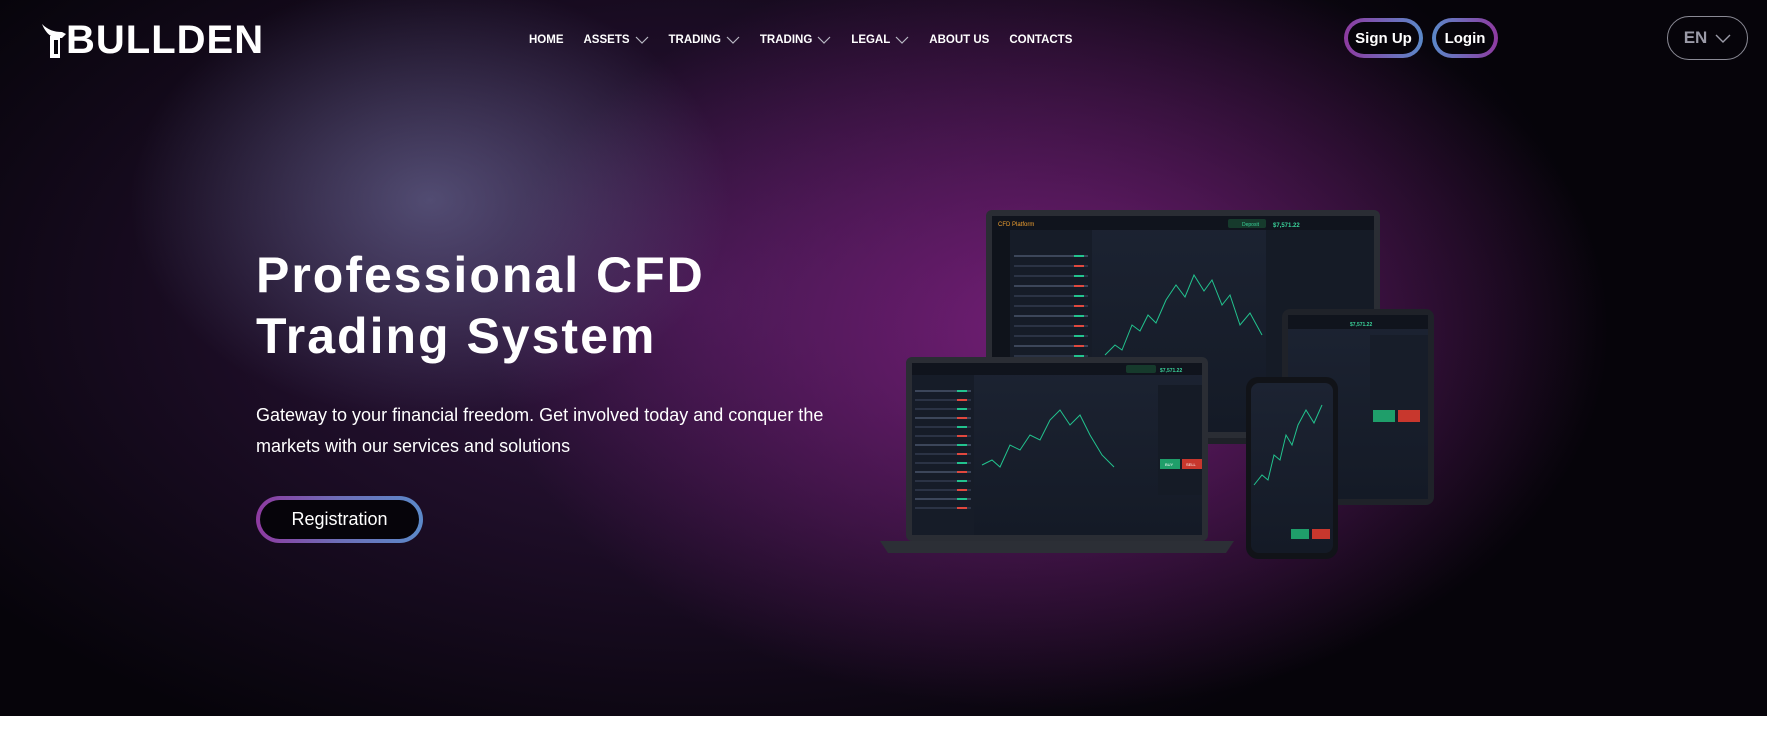 This screenshot has width=1767, height=747. Describe the element at coordinates (1292, 468) in the screenshot. I see `phone-device` at that location.